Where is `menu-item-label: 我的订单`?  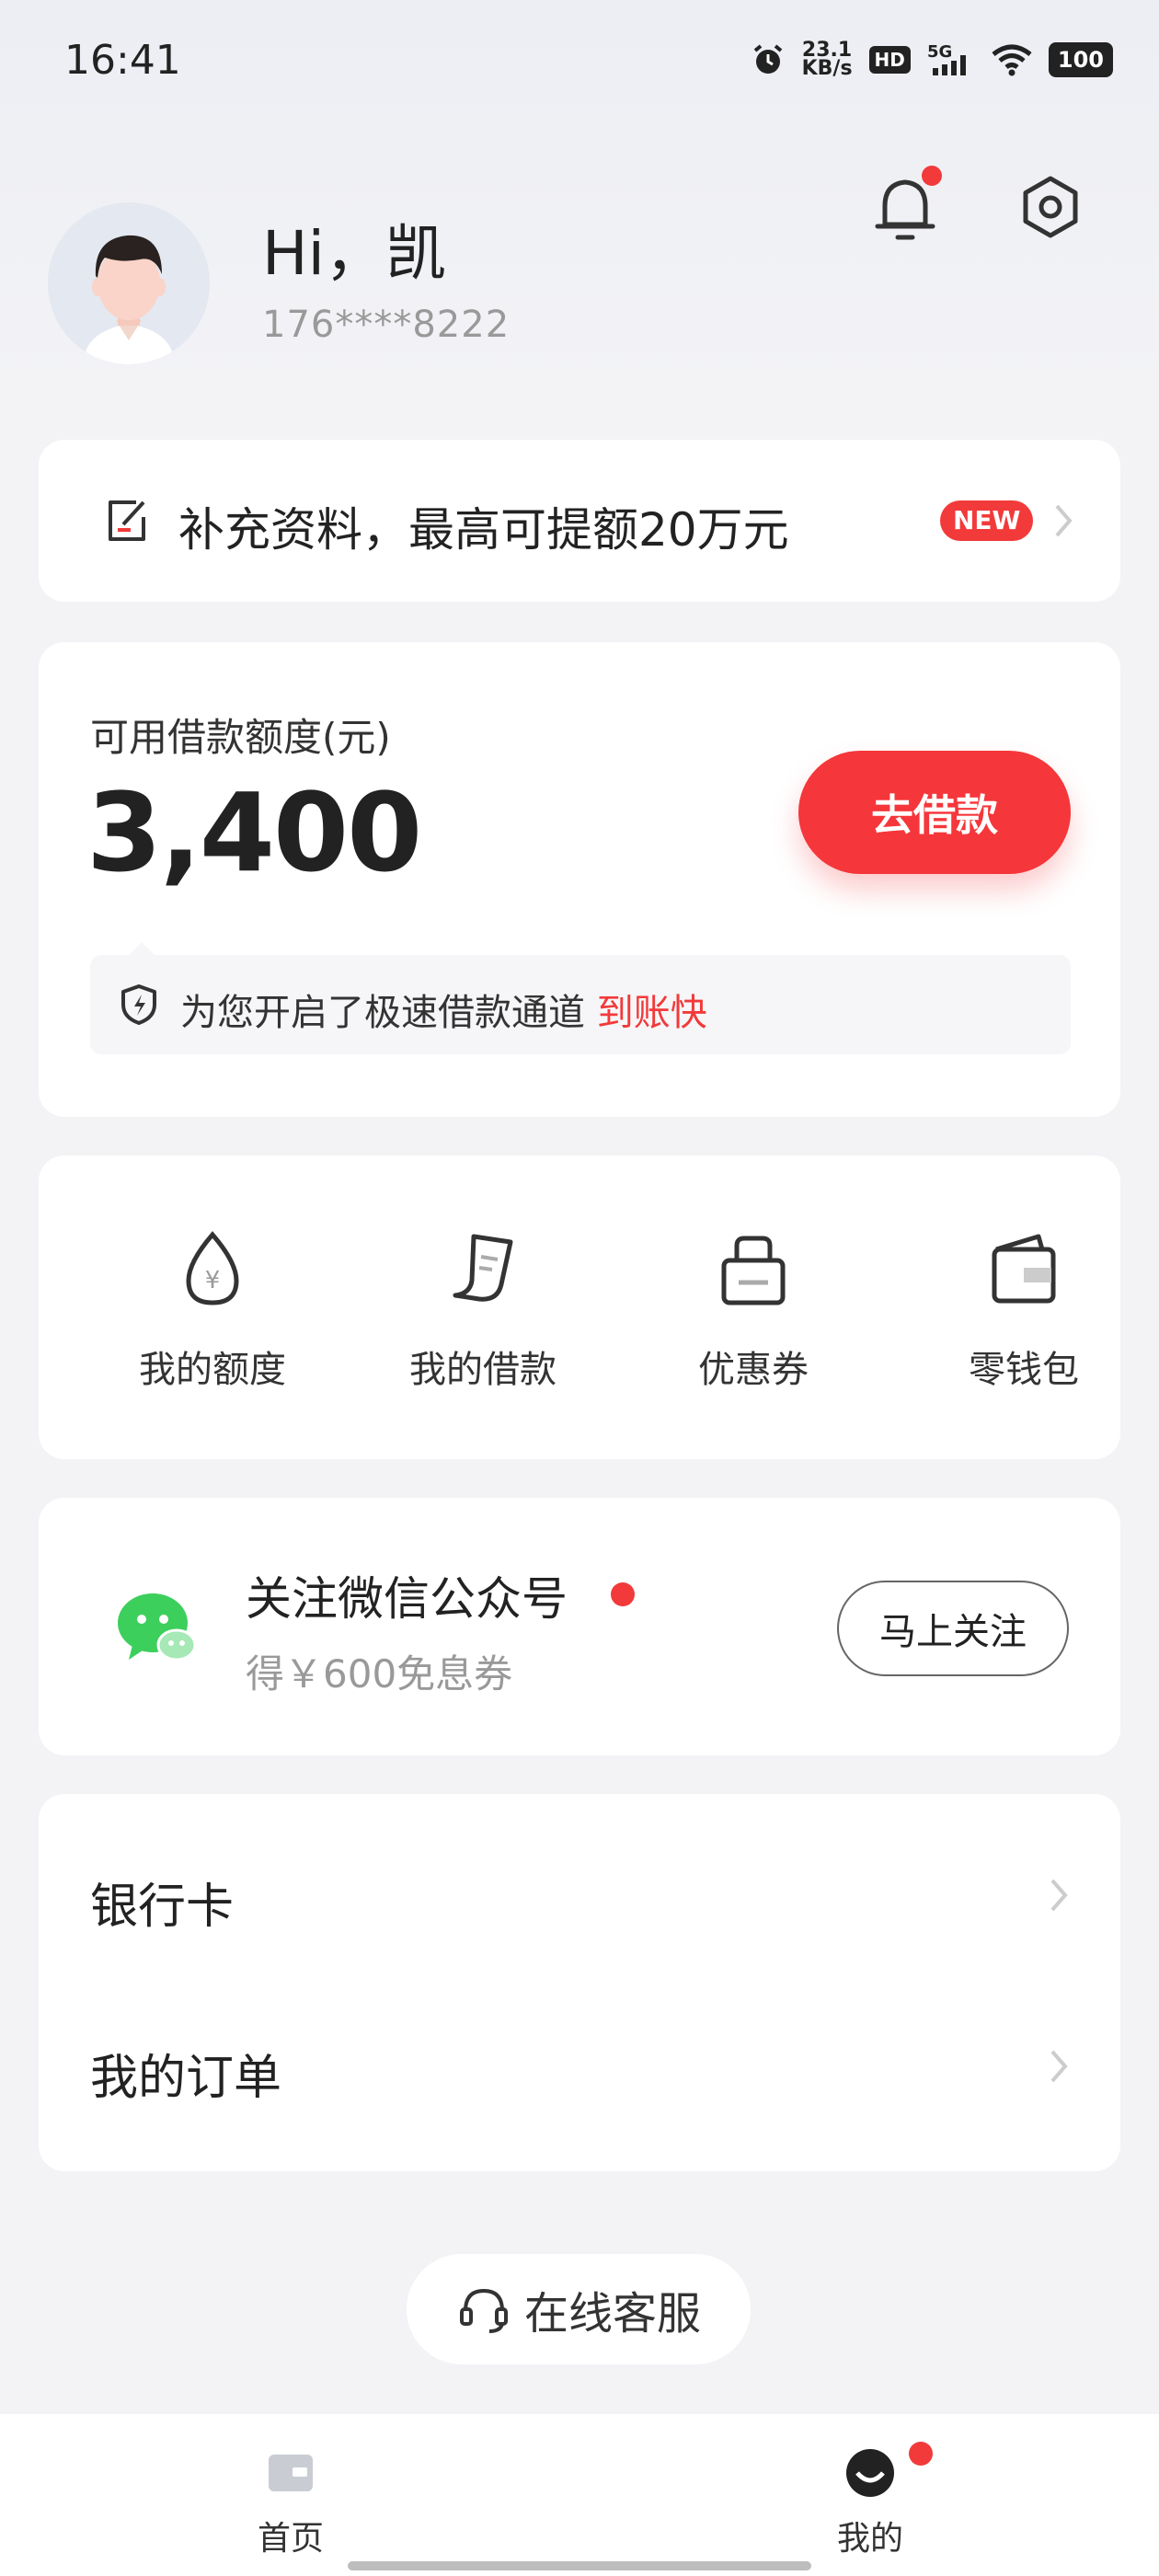 menu-item-label: 我的订单 is located at coordinates (186, 2078).